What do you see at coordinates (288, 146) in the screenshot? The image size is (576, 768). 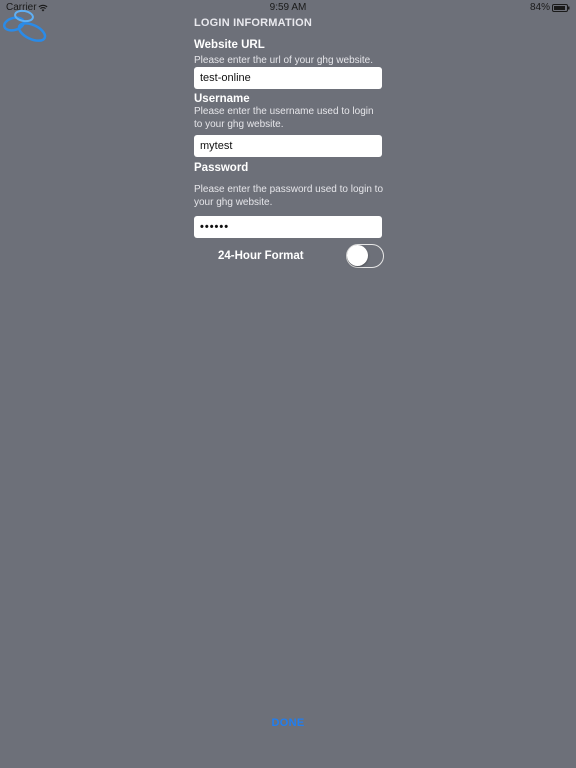 I see `username-input: mytest` at bounding box center [288, 146].